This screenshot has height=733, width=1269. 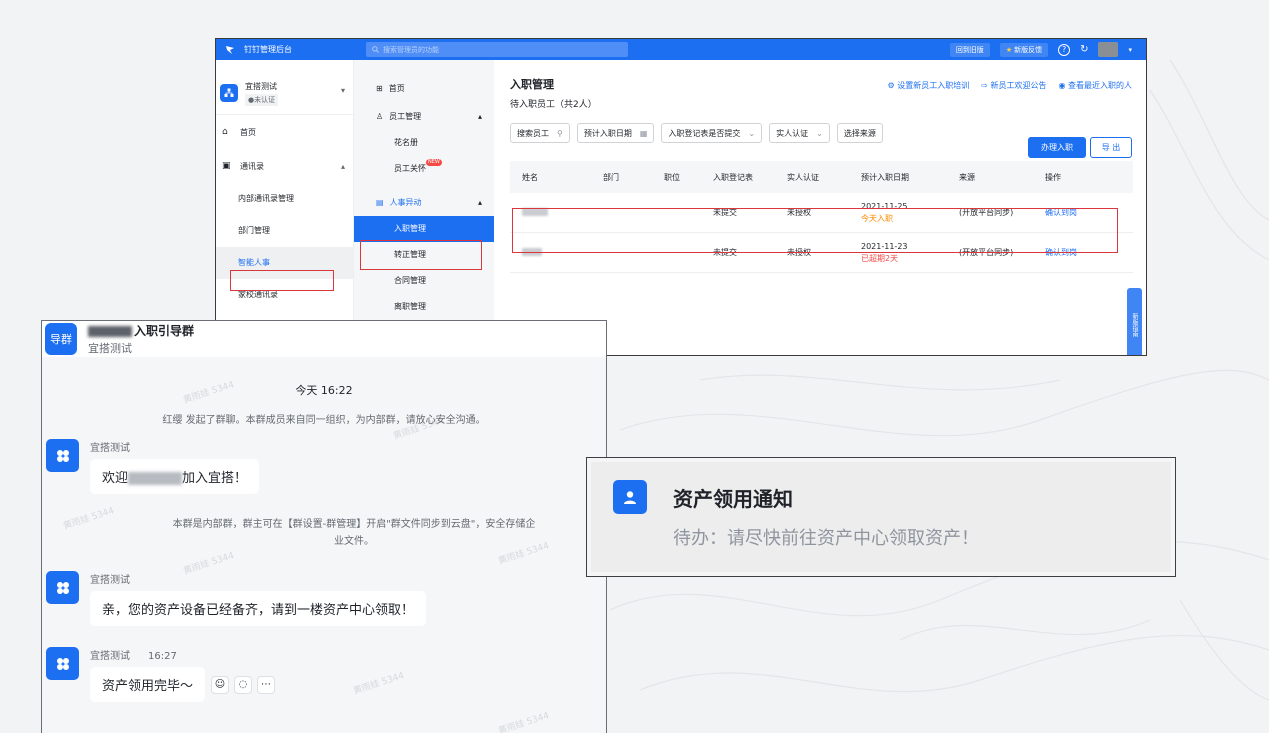 What do you see at coordinates (229, 93) in the screenshot?
I see `org-icon` at bounding box center [229, 93].